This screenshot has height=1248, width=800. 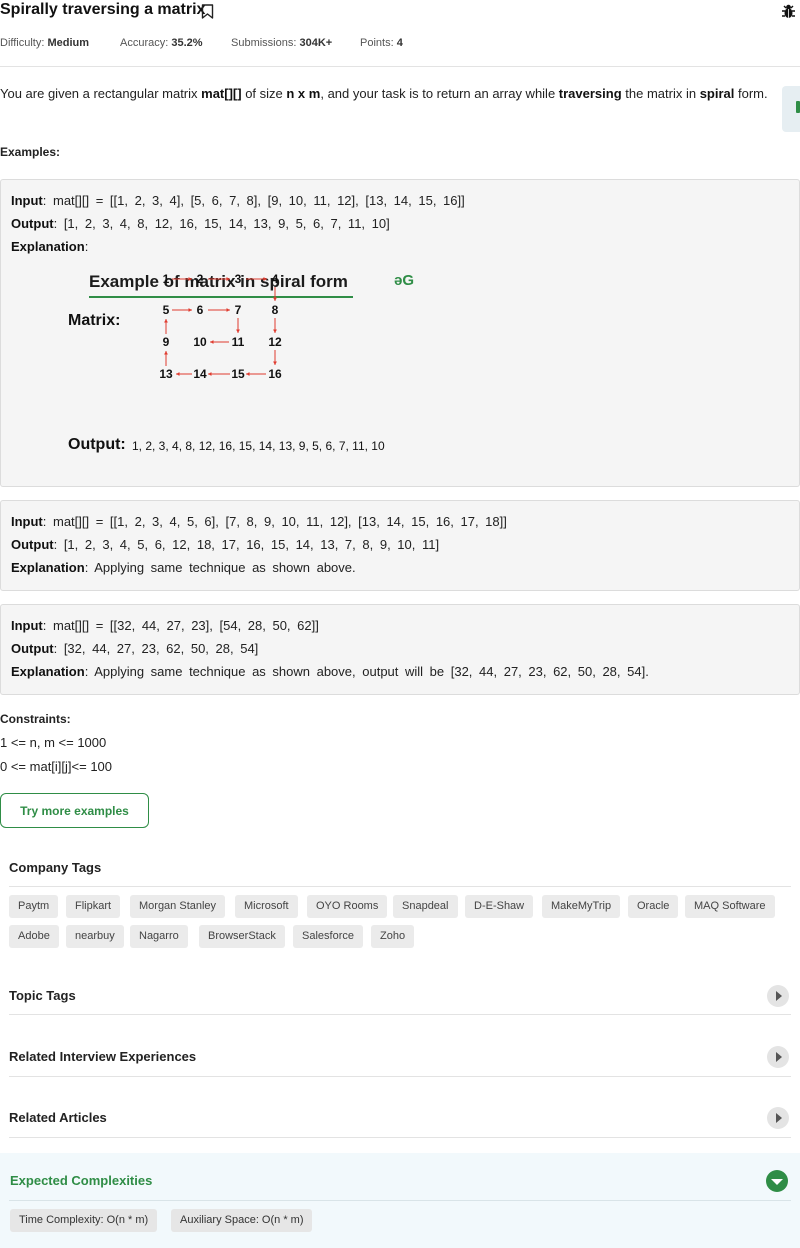 What do you see at coordinates (35, 719) in the screenshot?
I see `constraints-heading: Constraints:` at bounding box center [35, 719].